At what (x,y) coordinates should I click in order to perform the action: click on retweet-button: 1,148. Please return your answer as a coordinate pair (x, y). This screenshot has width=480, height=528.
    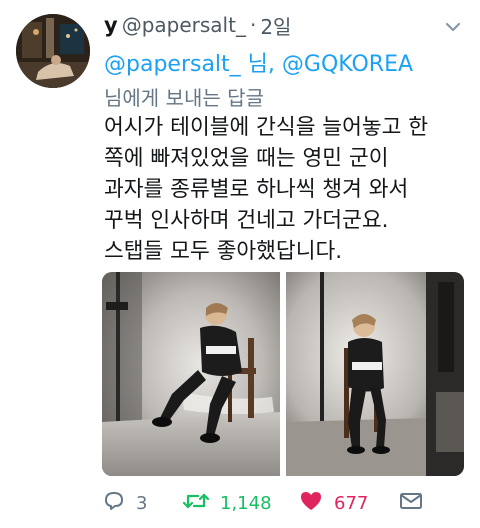
    Looking at the image, I should click on (227, 503).